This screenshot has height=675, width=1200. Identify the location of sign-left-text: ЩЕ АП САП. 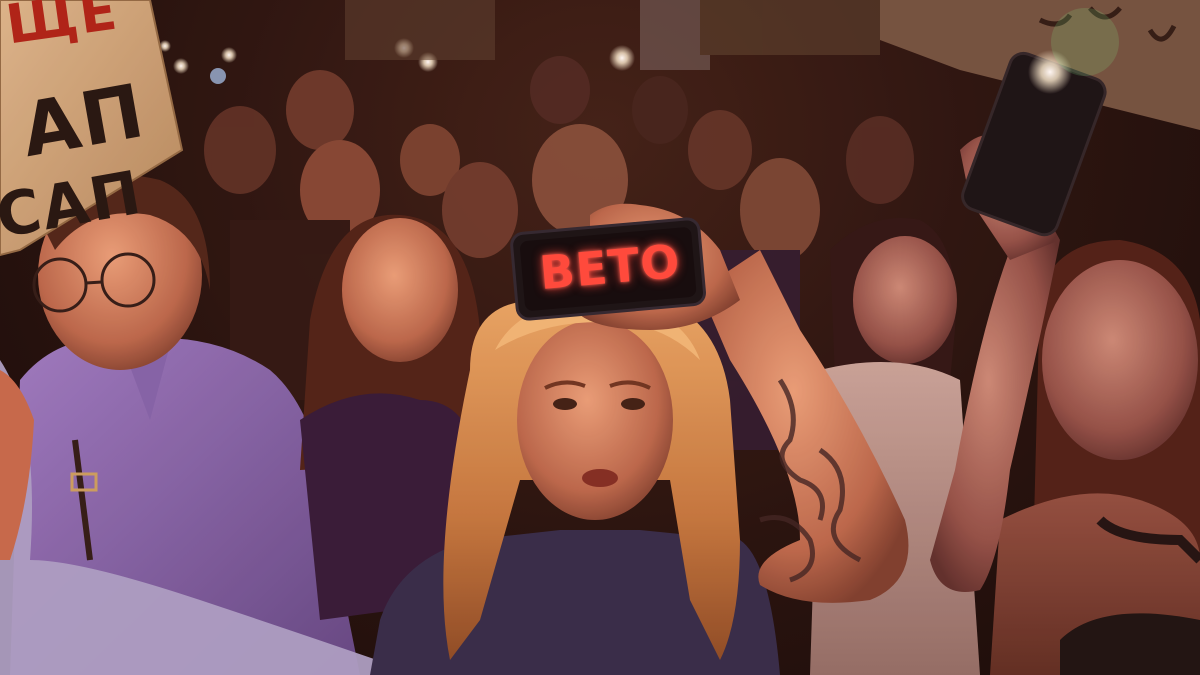
(95, 126).